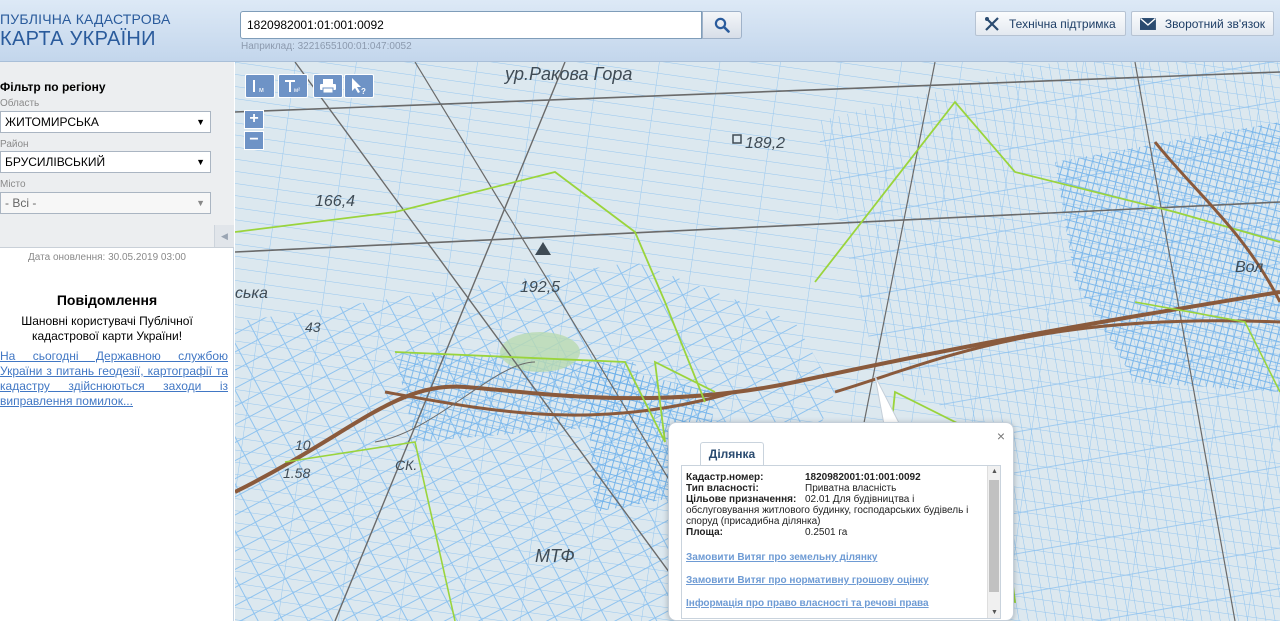  What do you see at coordinates (704, 532) in the screenshot?
I see `area-label: Площа:` at bounding box center [704, 532].